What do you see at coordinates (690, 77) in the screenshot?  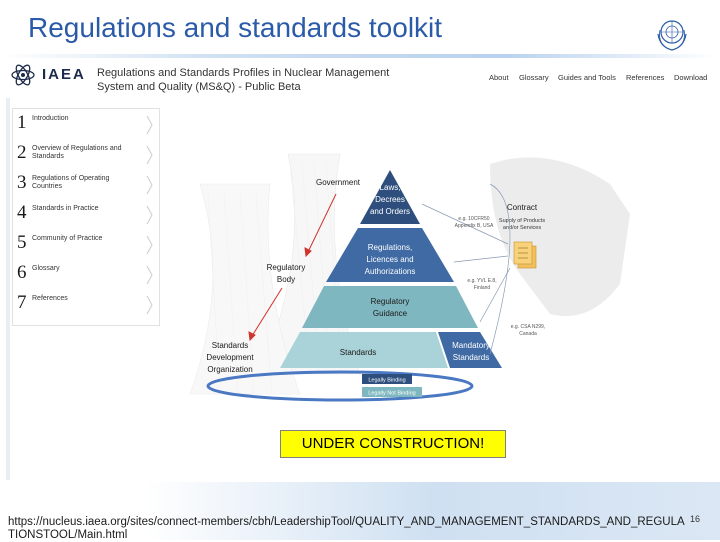 I see `nav-download: Download` at bounding box center [690, 77].